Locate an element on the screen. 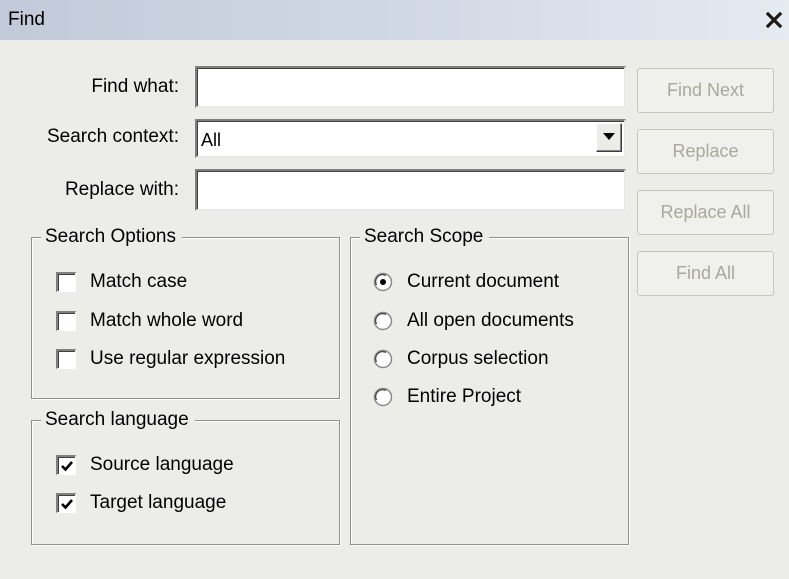 This screenshot has height=579, width=789. chevron-down-icon is located at coordinates (609, 136).